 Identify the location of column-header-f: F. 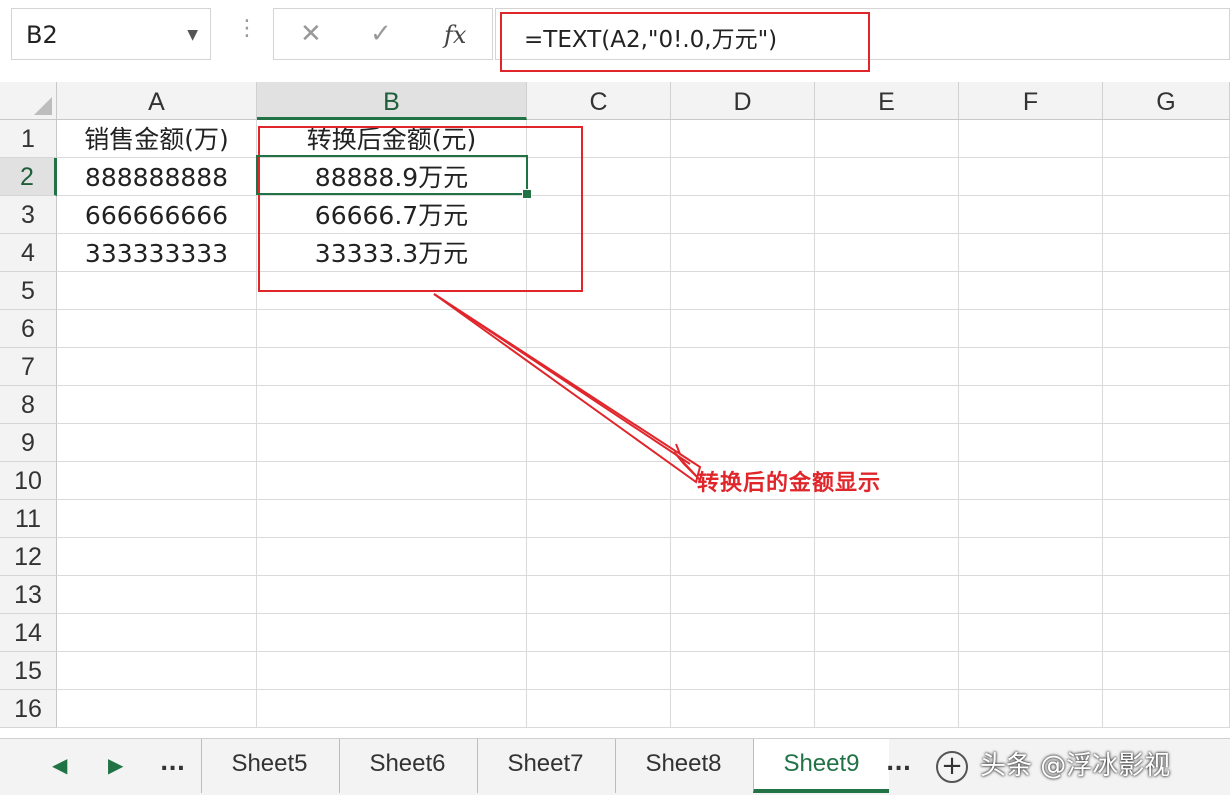
(1031, 101).